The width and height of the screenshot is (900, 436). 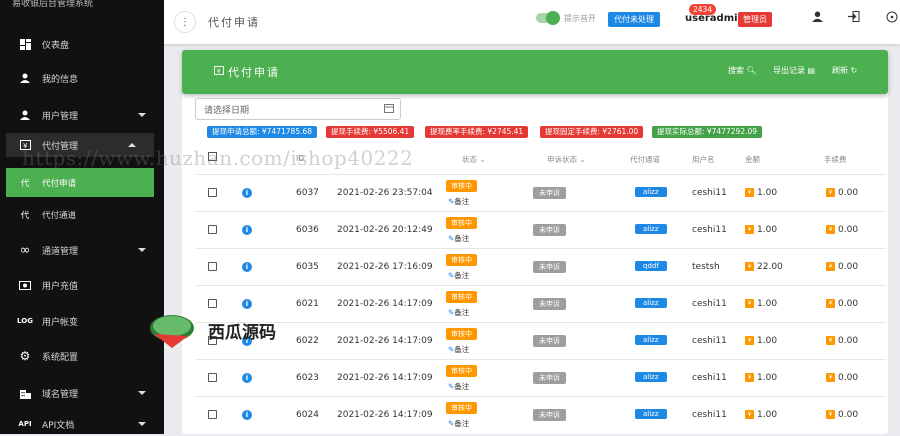 What do you see at coordinates (474, 159) in the screenshot?
I see `column-status: 状态 ⌄` at bounding box center [474, 159].